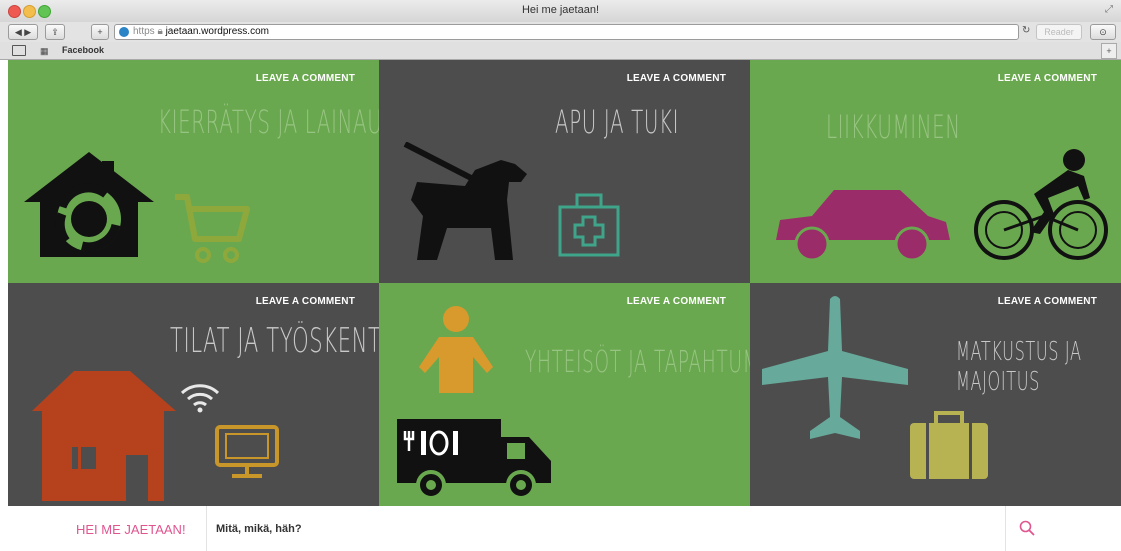 Image resolution: width=1121 pixels, height=551 pixels. Describe the element at coordinates (200, 398) in the screenshot. I see `wifi-icon` at that location.